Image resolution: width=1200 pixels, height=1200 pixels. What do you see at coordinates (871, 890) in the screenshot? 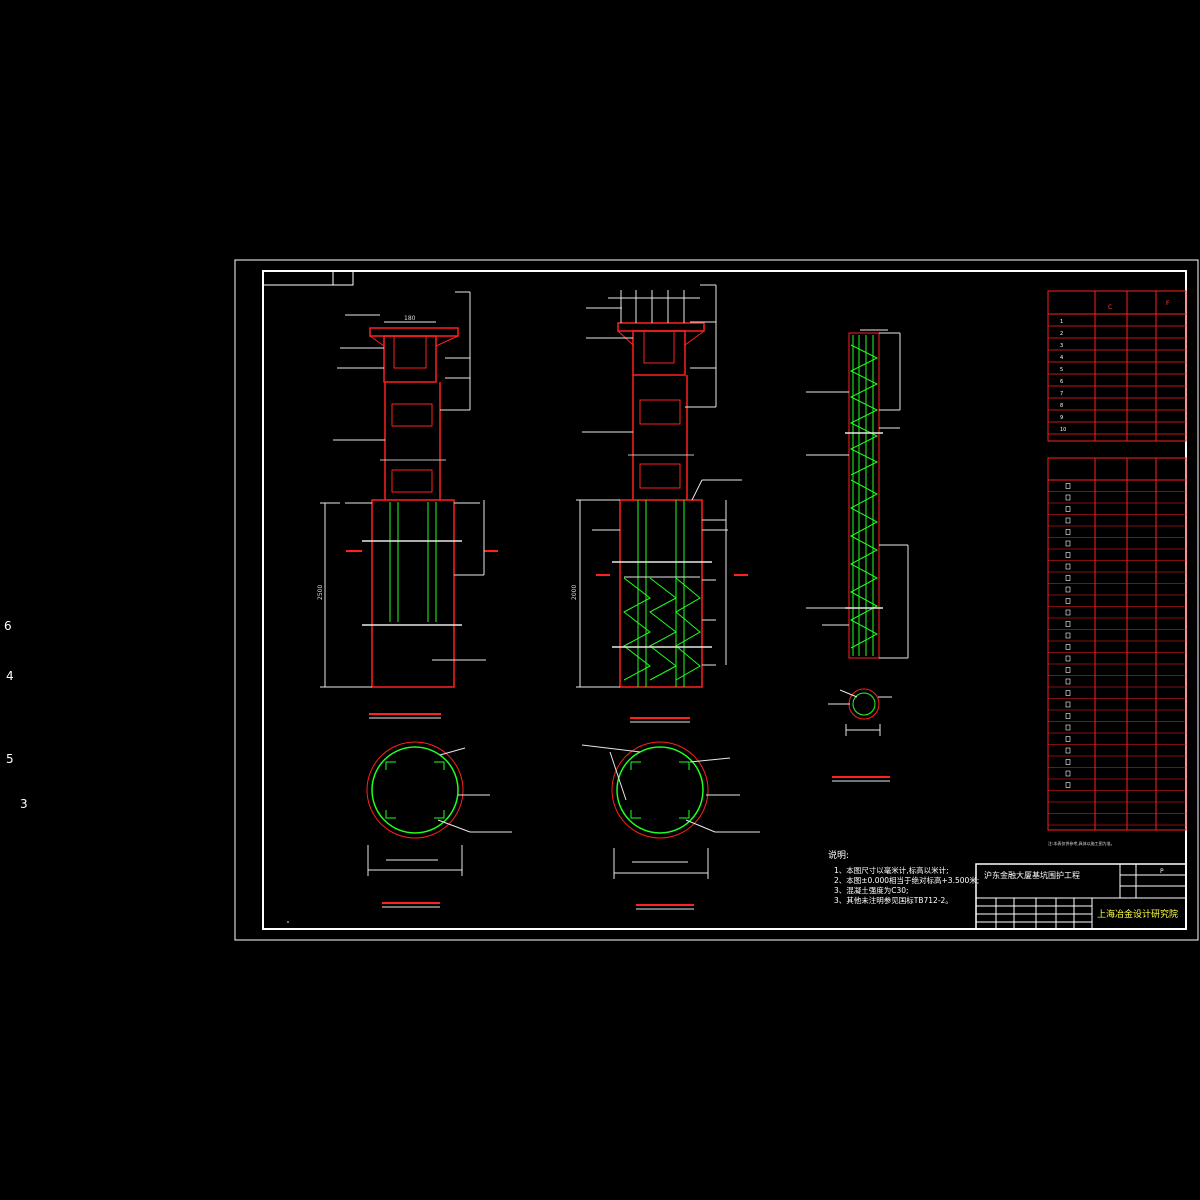
I see `note-3: 3、混凝土强度为C30;` at bounding box center [871, 890].